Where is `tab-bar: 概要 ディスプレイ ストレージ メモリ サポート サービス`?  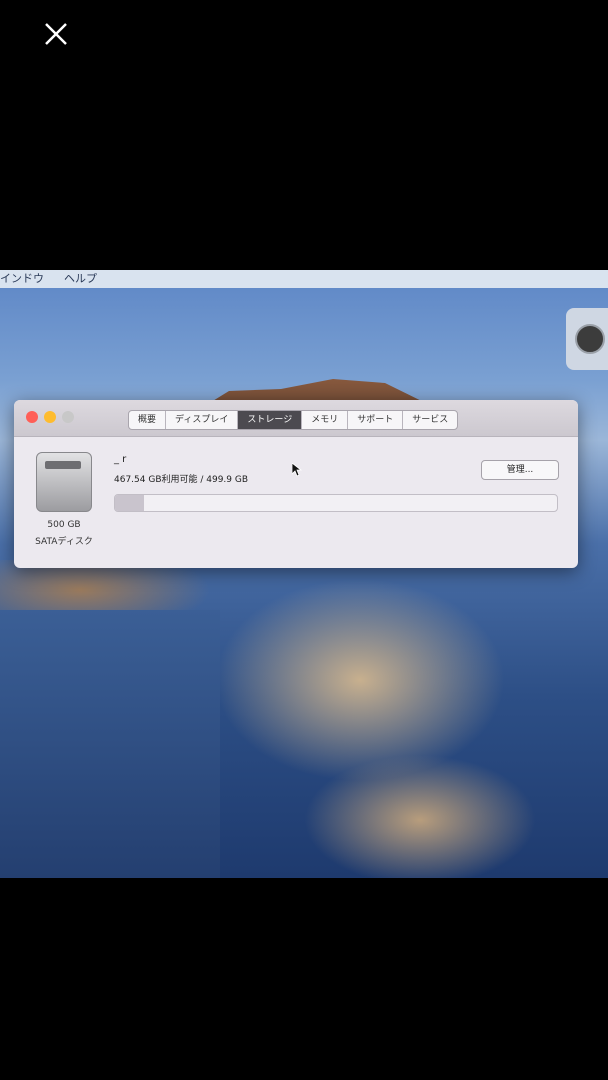
tab-bar: 概要 ディスプレイ ストレージ メモリ サポート サービス is located at coordinates (293, 420).